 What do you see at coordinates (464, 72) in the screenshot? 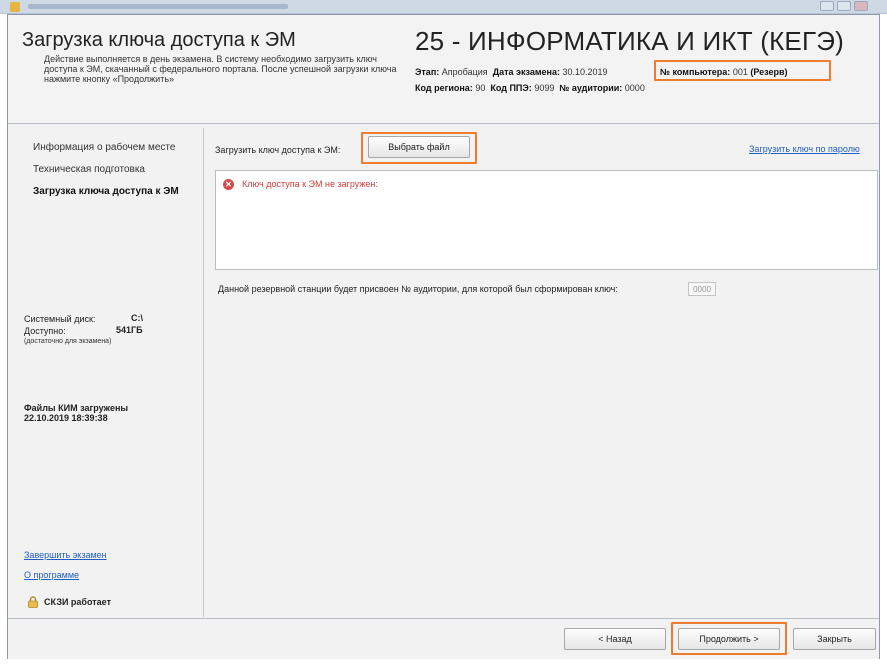
I see `stage-value: Апробация` at bounding box center [464, 72].